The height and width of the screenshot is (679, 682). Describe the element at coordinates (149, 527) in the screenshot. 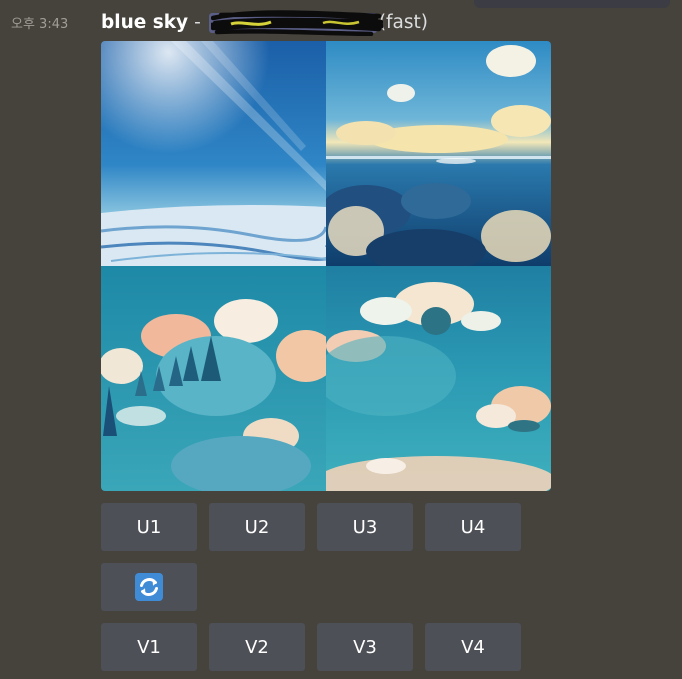

I see `upscale-1-button: U1` at that location.